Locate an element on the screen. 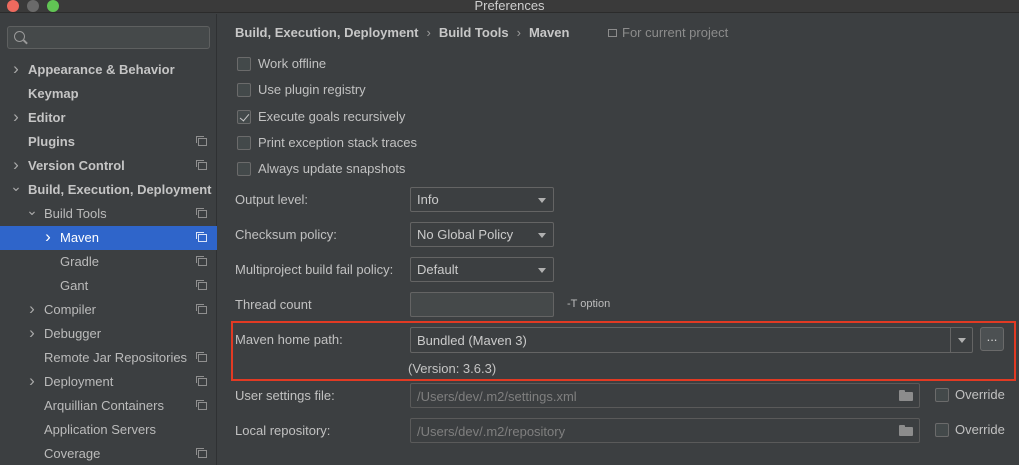 Image resolution: width=1019 pixels, height=465 pixels. sidebar-item-label: Remote Jar Repositories is located at coordinates (116, 357).